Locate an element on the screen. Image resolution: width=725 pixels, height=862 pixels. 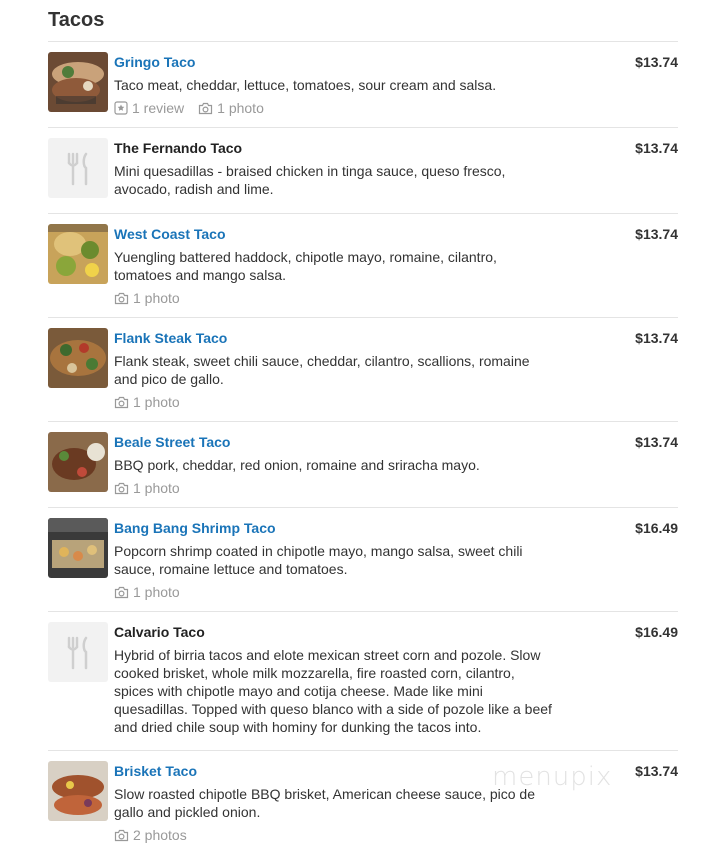
reviews-count: 1 review is located at coordinates (158, 108).